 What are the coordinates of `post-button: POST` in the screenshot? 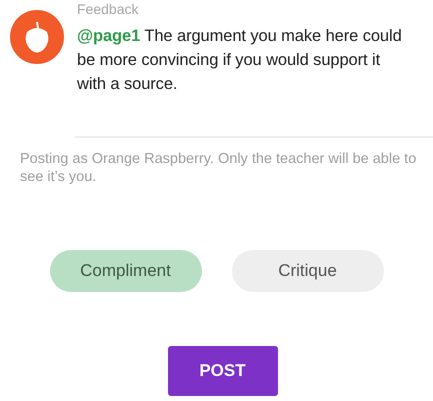 It's located at (223, 371).